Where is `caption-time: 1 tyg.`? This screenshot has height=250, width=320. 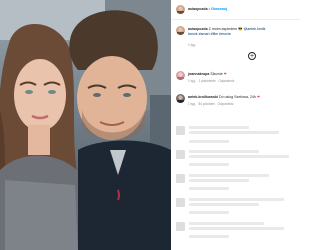
caption-time: 1 tyg. is located at coordinates (192, 45).